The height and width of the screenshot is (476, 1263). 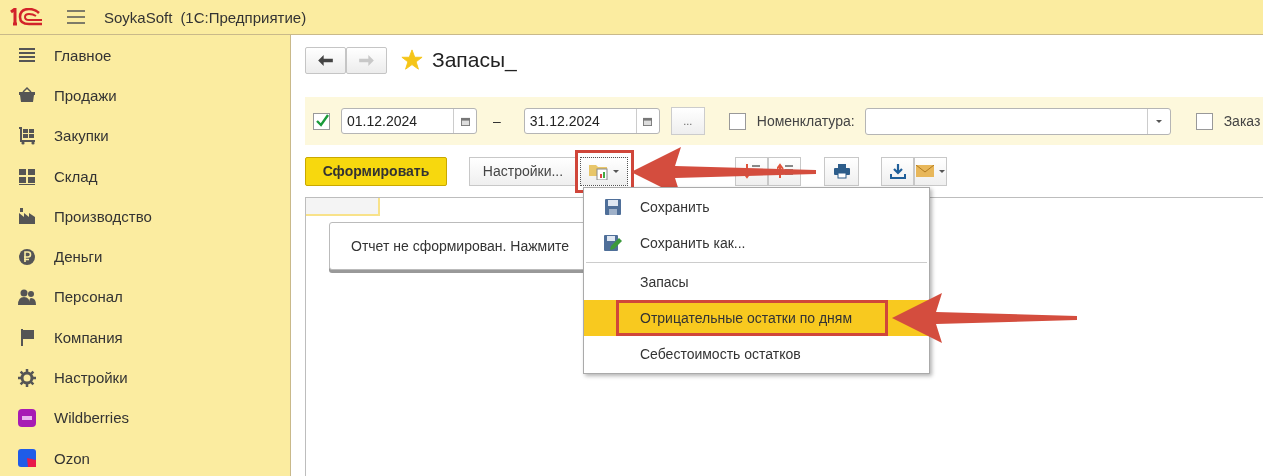 What do you see at coordinates (925, 171) in the screenshot?
I see `envelope-icon` at bounding box center [925, 171].